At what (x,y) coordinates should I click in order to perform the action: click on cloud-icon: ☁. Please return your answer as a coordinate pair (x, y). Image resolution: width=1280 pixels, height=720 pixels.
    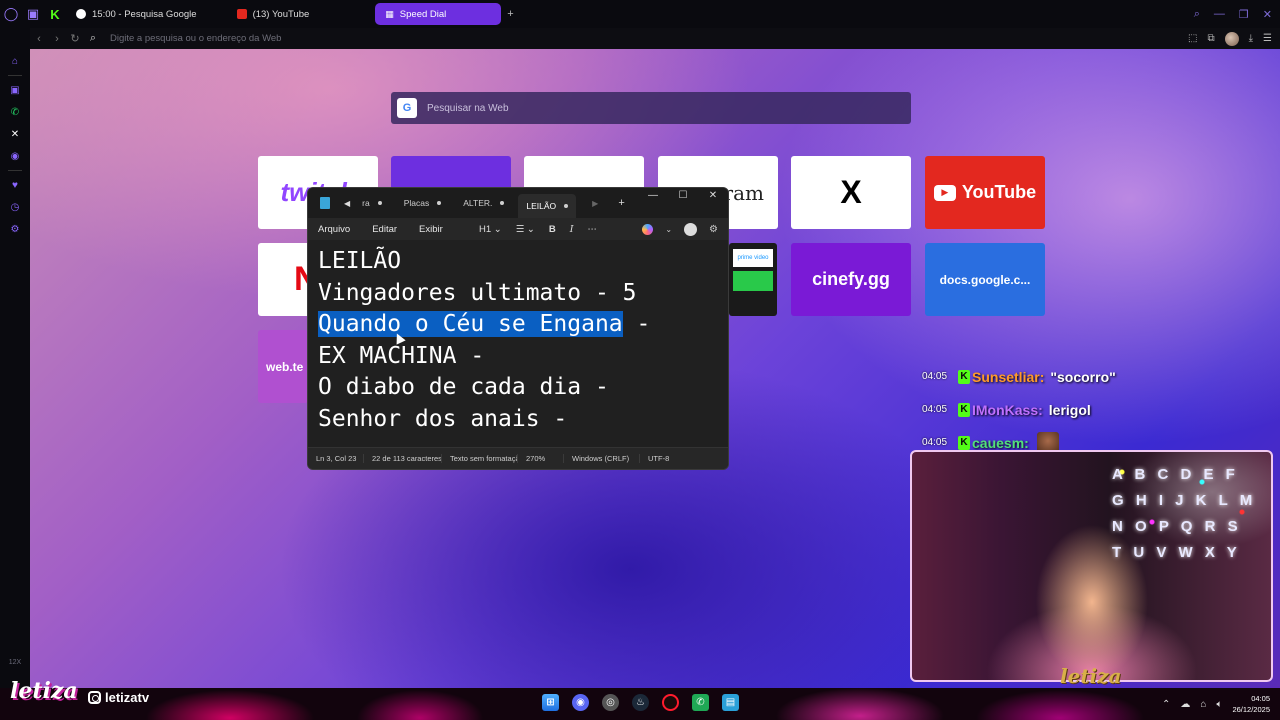
    Looking at the image, I should click on (1185, 704).